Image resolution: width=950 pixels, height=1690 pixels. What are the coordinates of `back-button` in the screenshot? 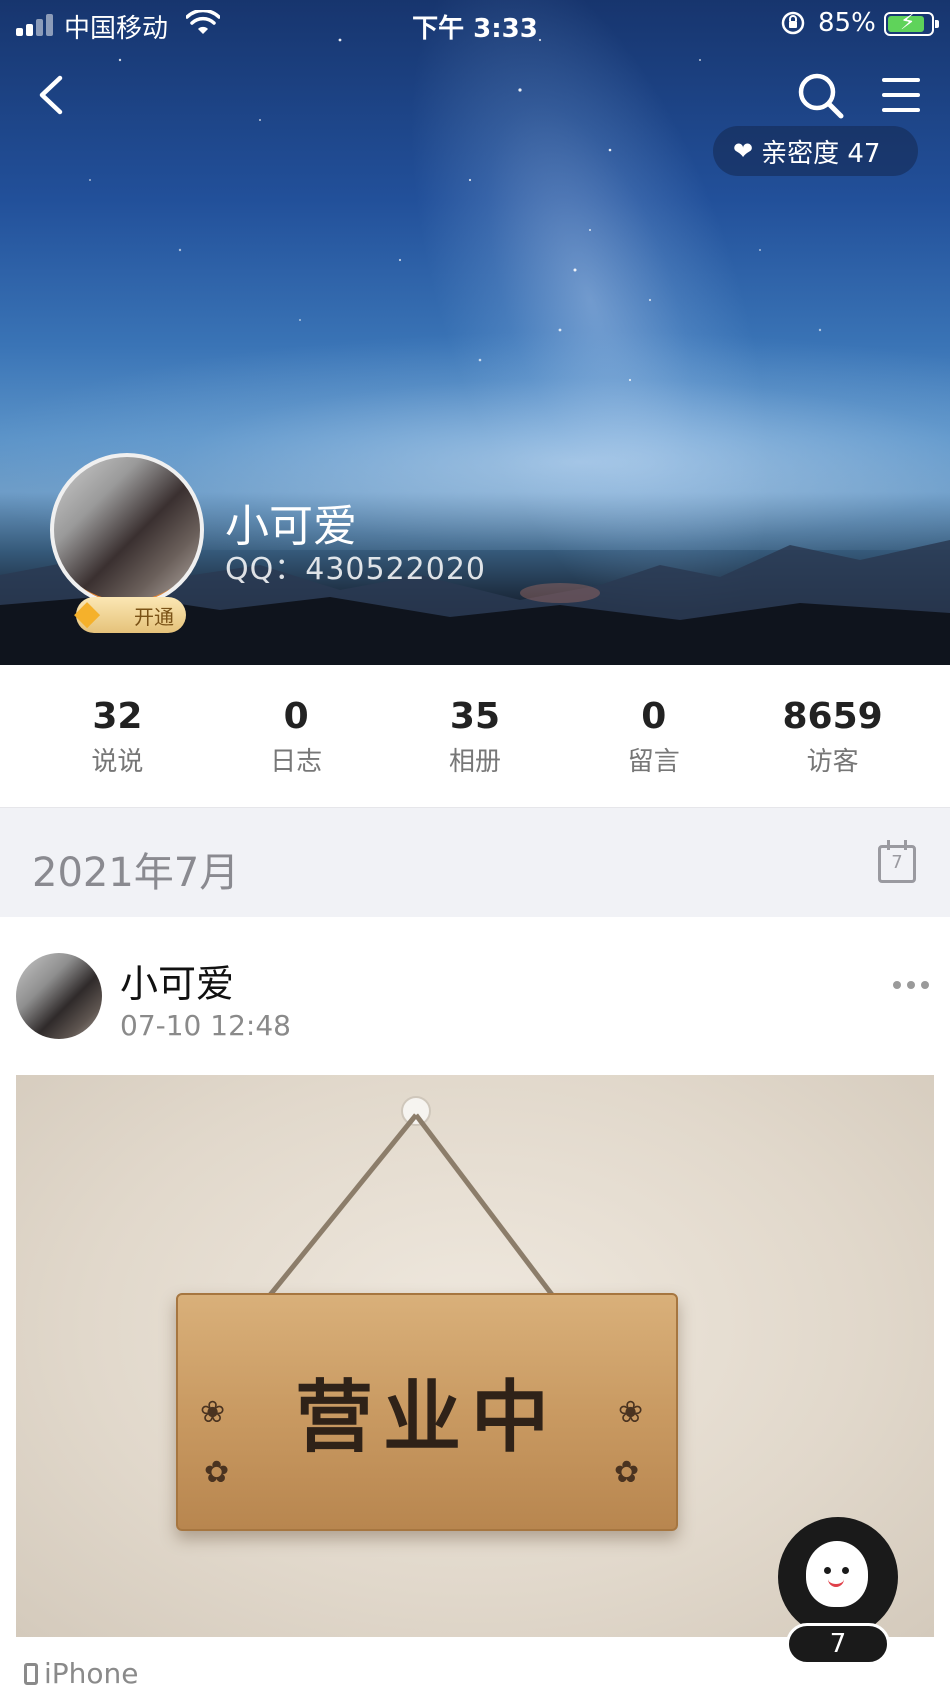 It's located at (52, 95).